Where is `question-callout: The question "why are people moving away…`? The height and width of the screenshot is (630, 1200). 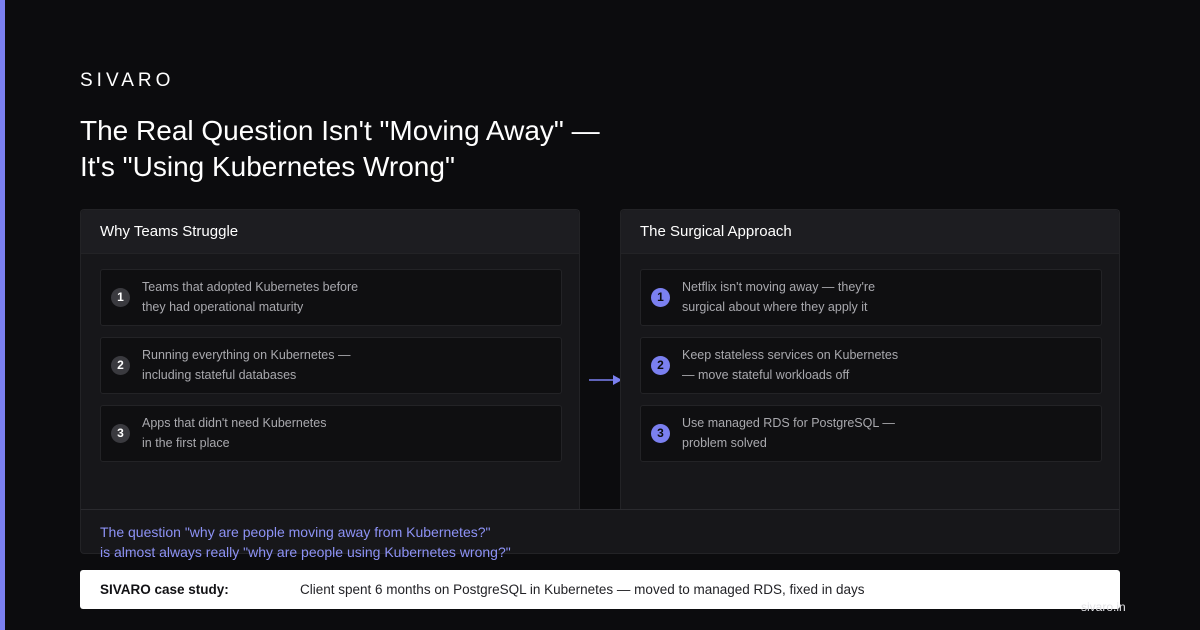 question-callout: The question "why are people moving away… is located at coordinates (600, 534).